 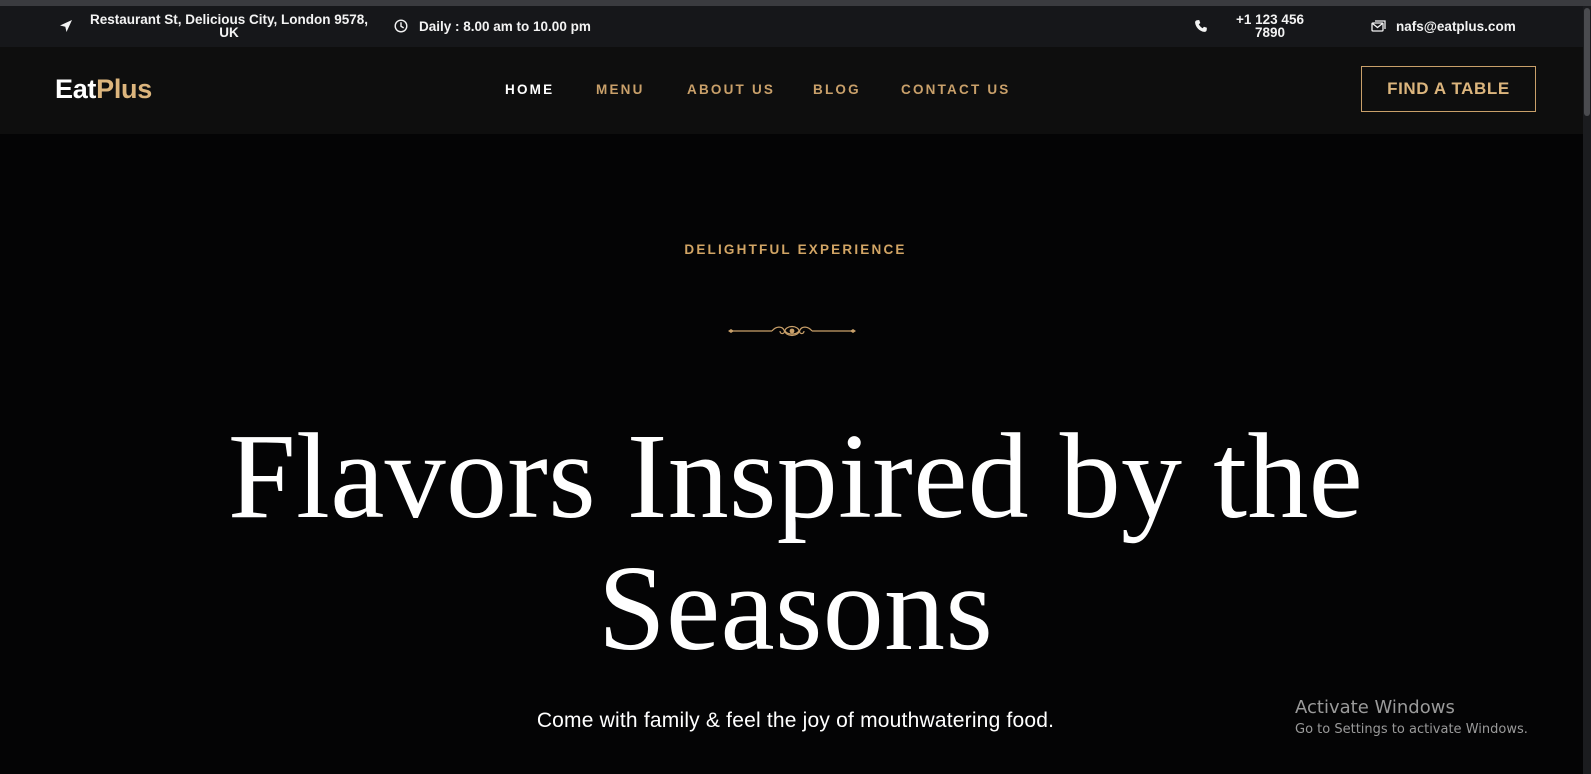 What do you see at coordinates (795, 249) in the screenshot?
I see `hero-eyebrow: DELIGHTFUL EXPERIENCE` at bounding box center [795, 249].